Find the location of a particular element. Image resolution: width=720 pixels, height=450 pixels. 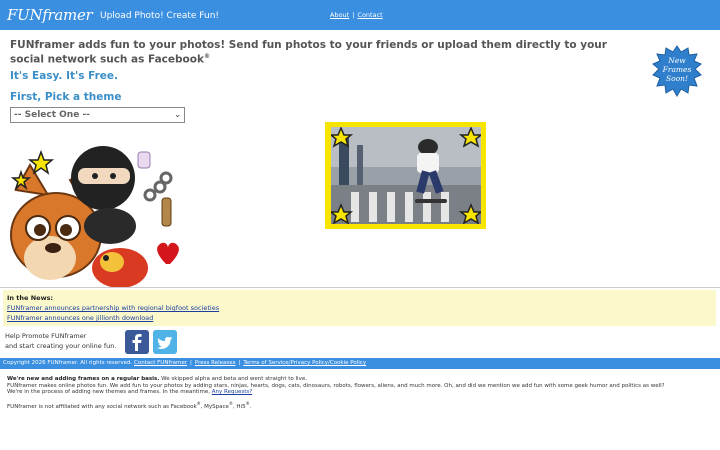

badge-text: New Frames Soon! is located at coordinates (677, 69).